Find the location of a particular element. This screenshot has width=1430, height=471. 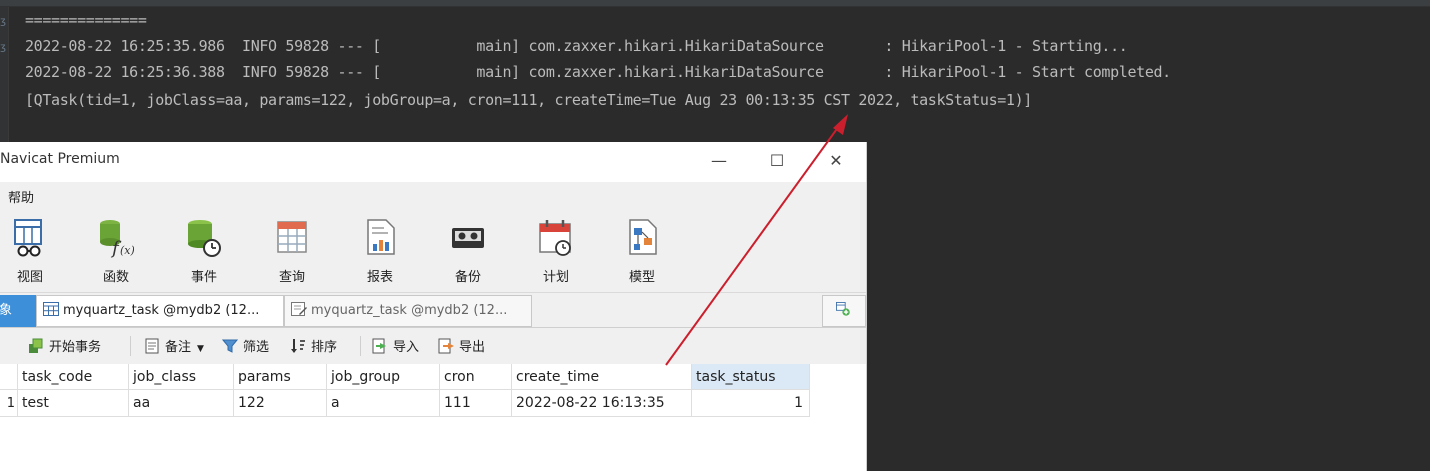

ribbon-report-button: 报表 is located at coordinates (380, 252).